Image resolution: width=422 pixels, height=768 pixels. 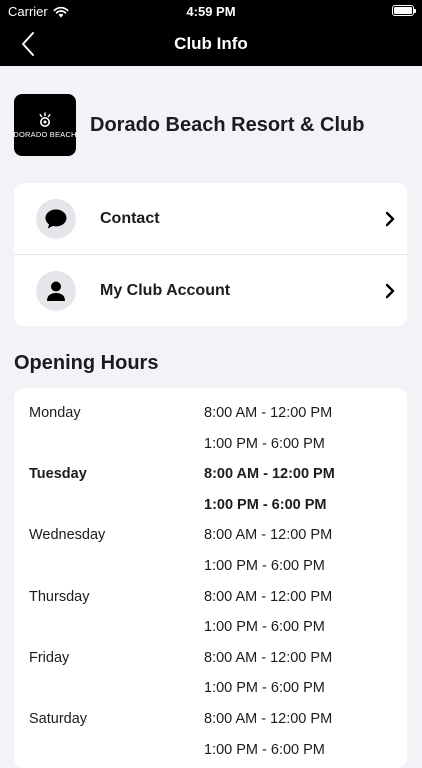 I want to click on opening-hours-title: Opening Hours, so click(x=86, y=363).